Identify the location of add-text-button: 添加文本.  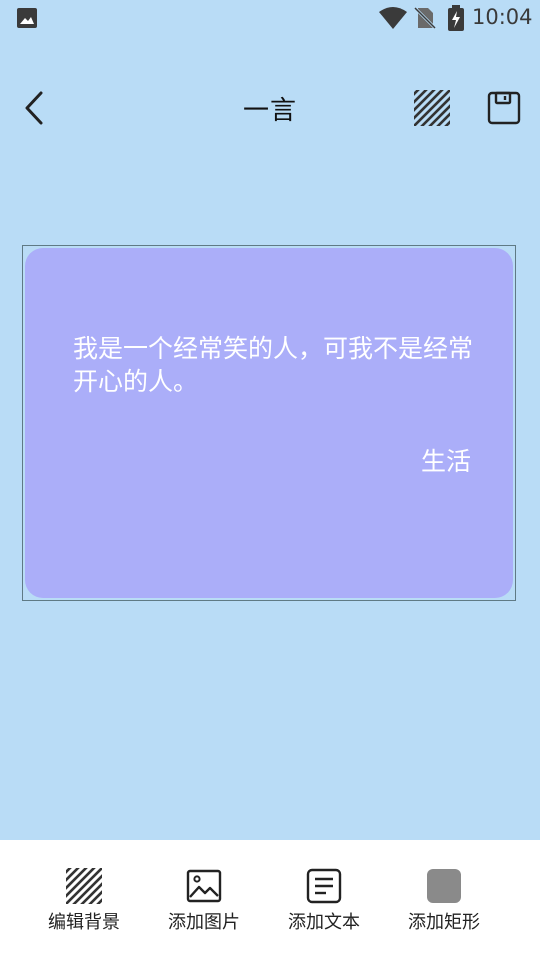
(324, 901).